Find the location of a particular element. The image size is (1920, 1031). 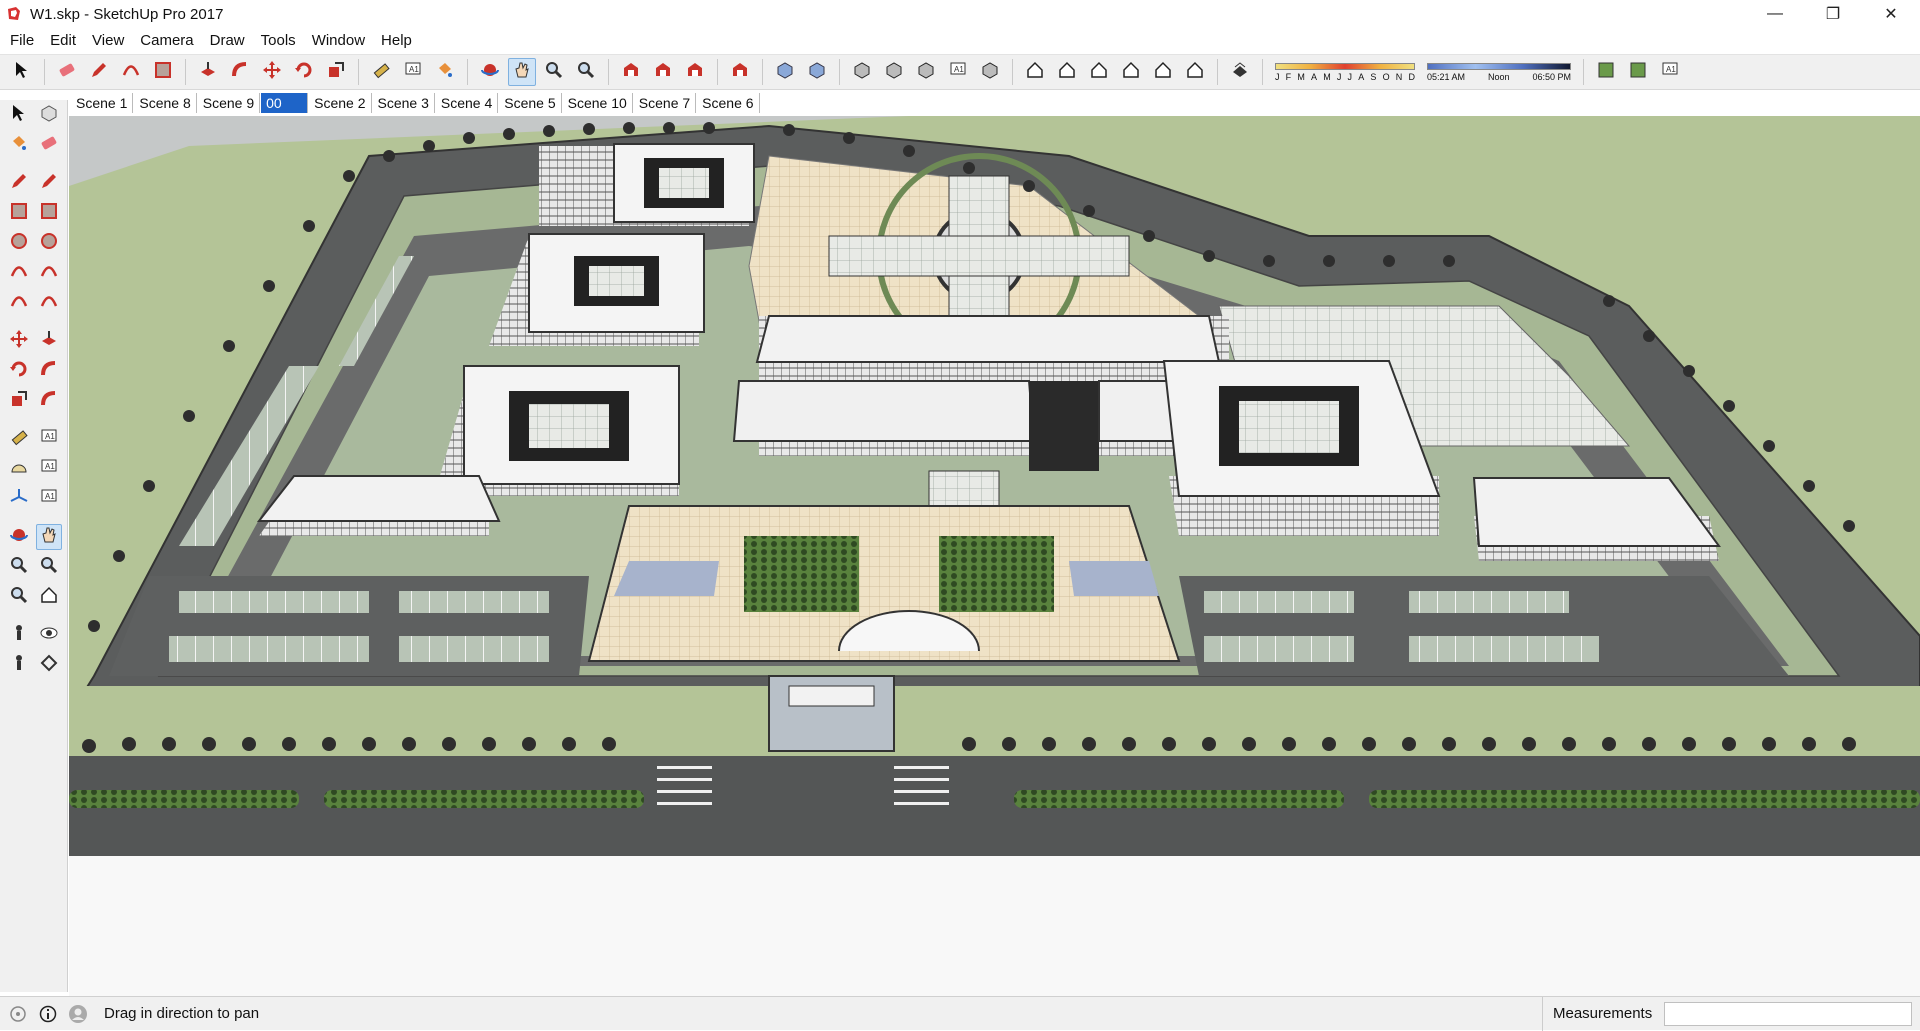

scene-tab: Scene 6 is located at coordinates (728, 103).